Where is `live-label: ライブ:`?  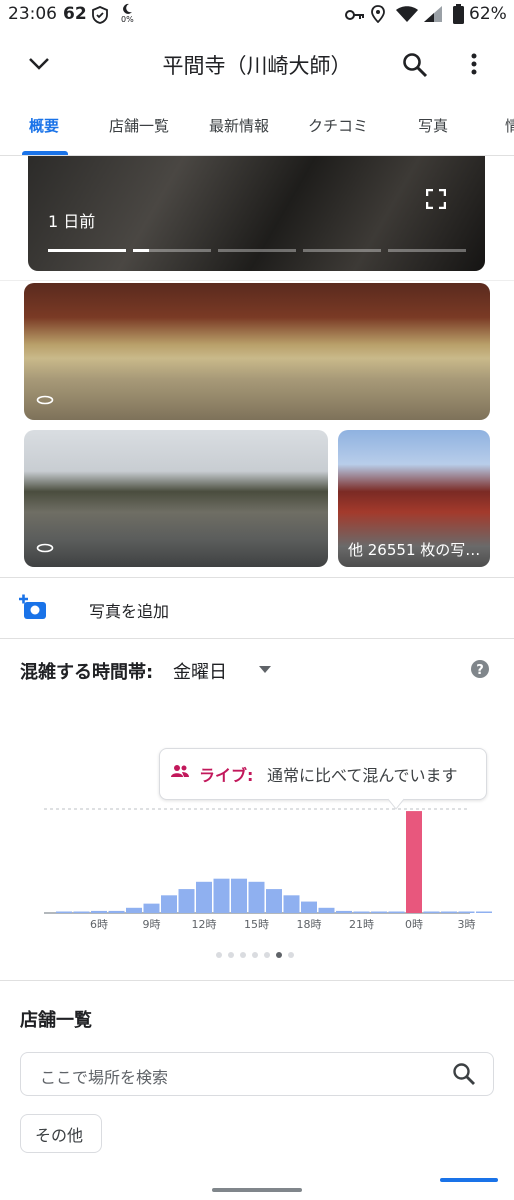 live-label: ライブ: is located at coordinates (226, 775).